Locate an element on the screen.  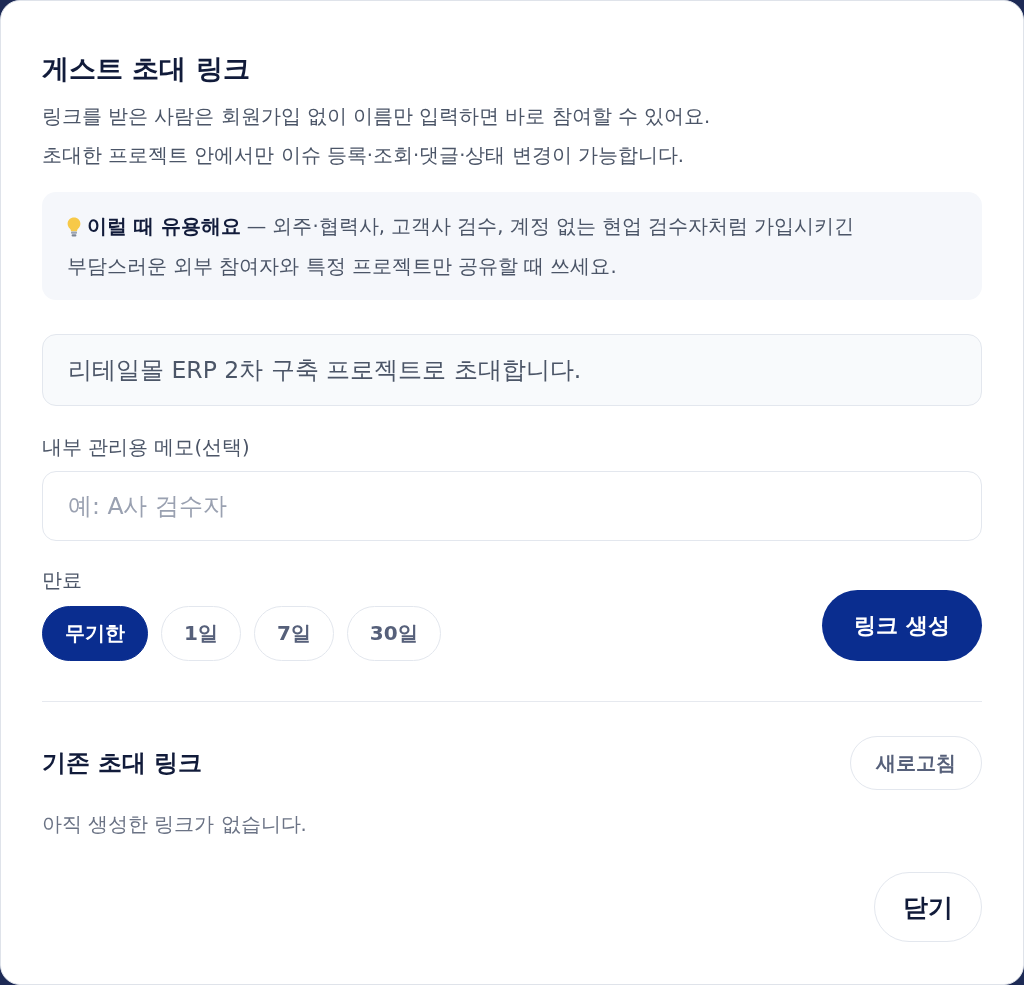
section-title: 기존 초대 링크 is located at coordinates (122, 763).